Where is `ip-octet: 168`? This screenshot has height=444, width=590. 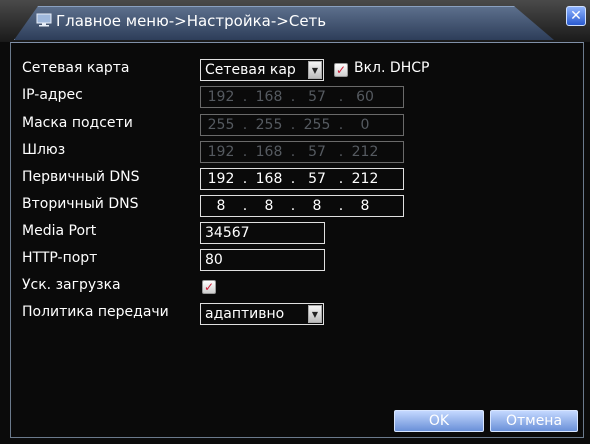 ip-octet: 168 is located at coordinates (269, 97).